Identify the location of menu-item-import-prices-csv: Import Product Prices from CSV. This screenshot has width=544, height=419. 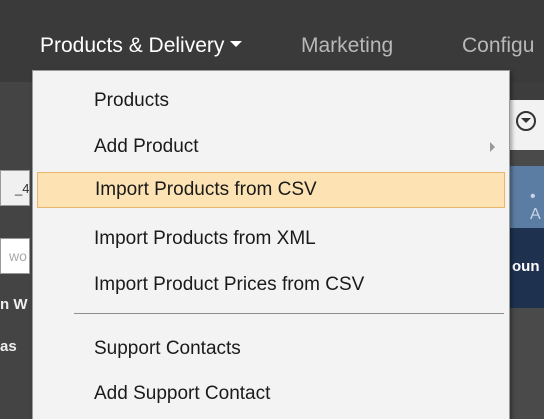
(271, 285).